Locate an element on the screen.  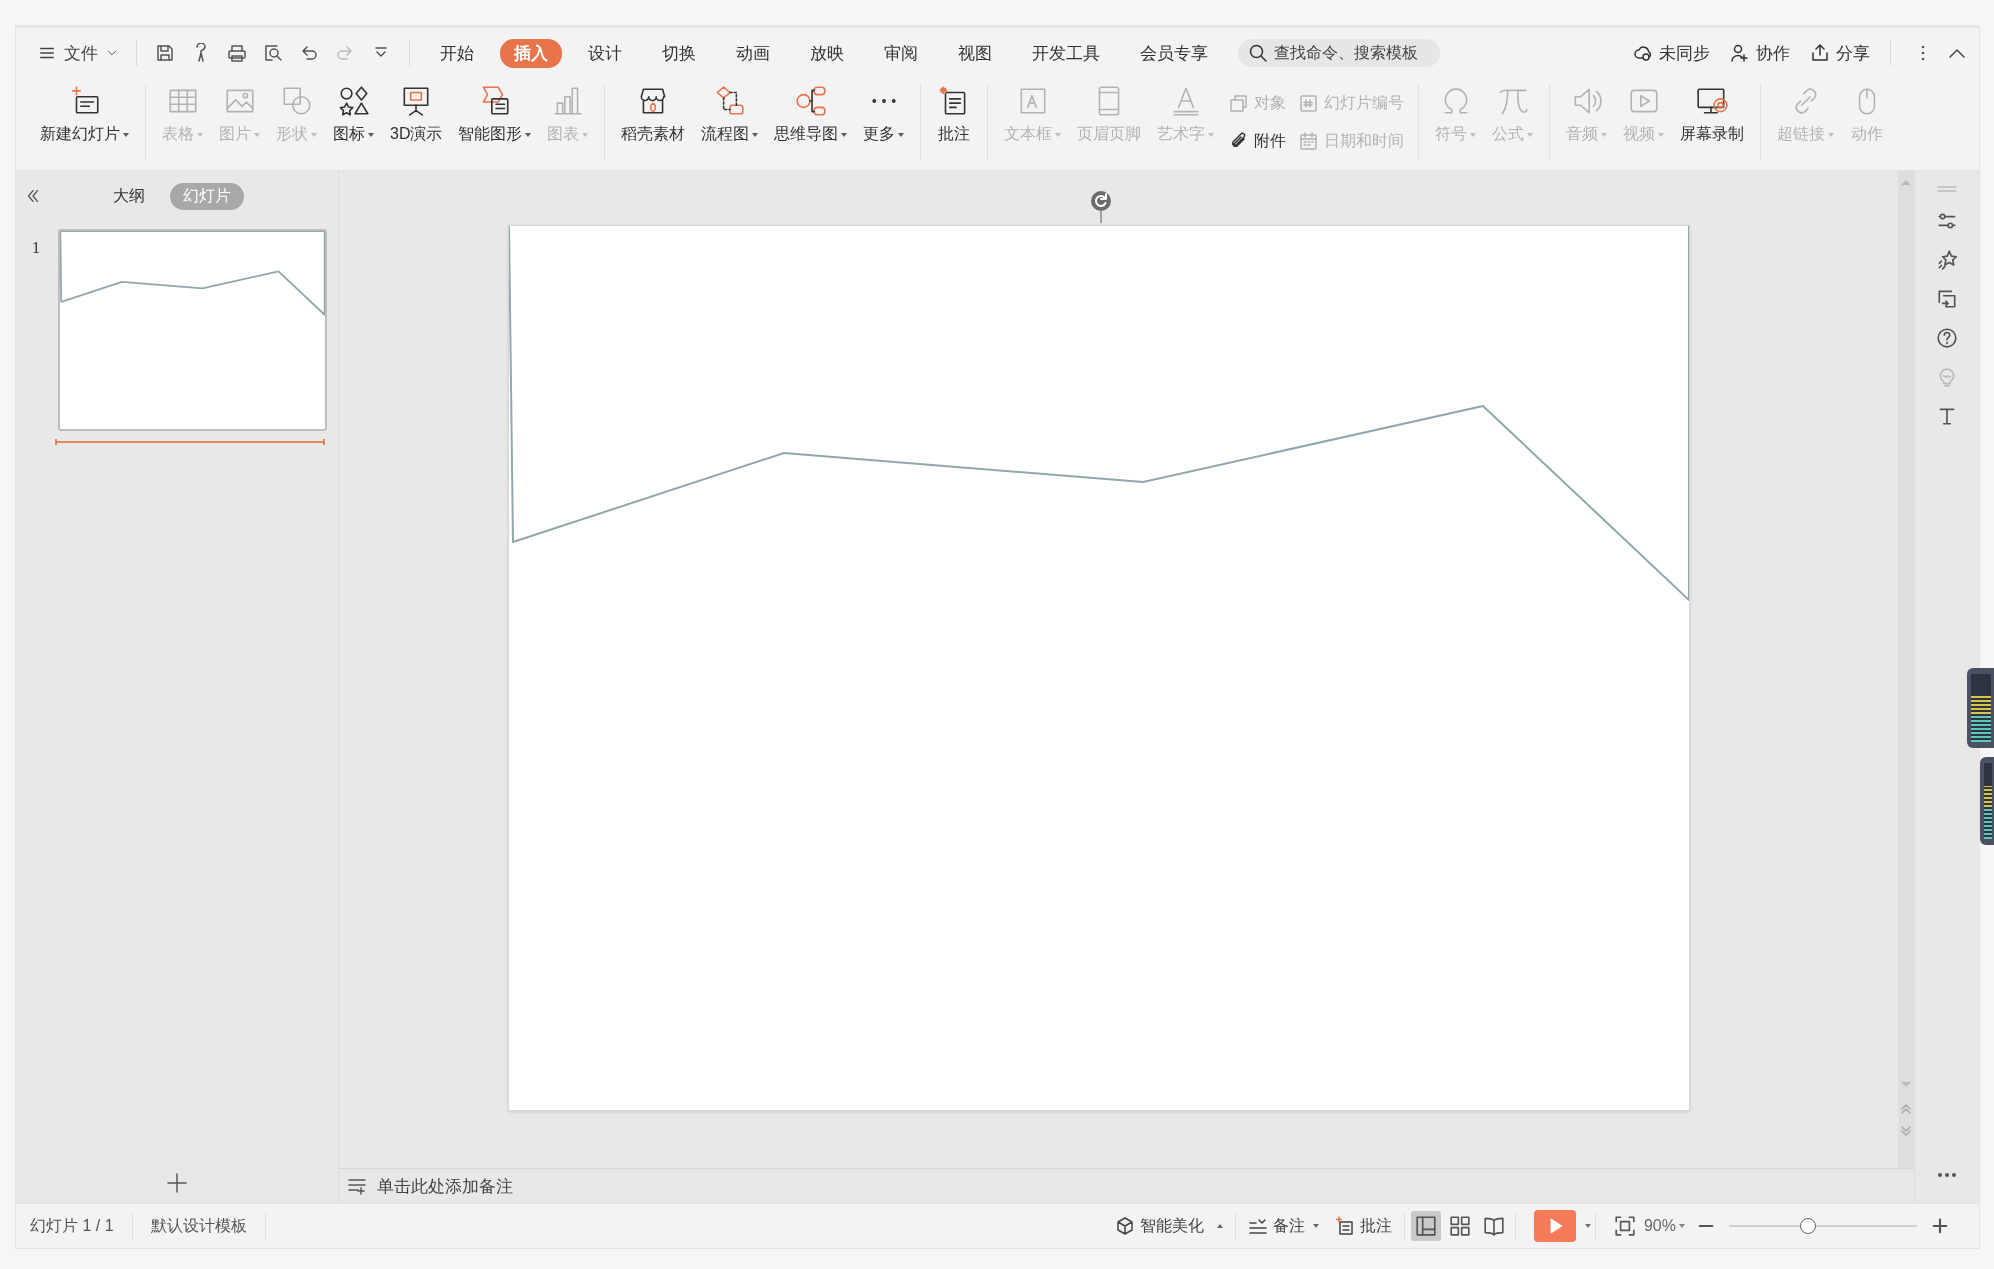
menu-tab: 视图 is located at coordinates (975, 53).